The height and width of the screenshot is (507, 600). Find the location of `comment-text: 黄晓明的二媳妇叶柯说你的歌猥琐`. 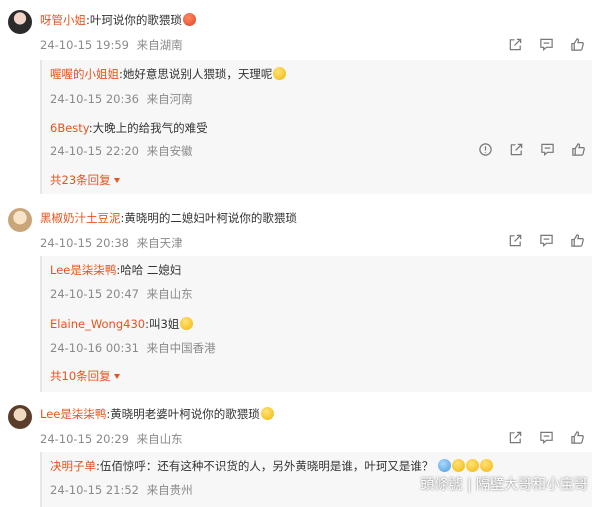

comment-text: 黄晓明的二媳妇叶柯说你的歌猥琐 is located at coordinates (210, 218).